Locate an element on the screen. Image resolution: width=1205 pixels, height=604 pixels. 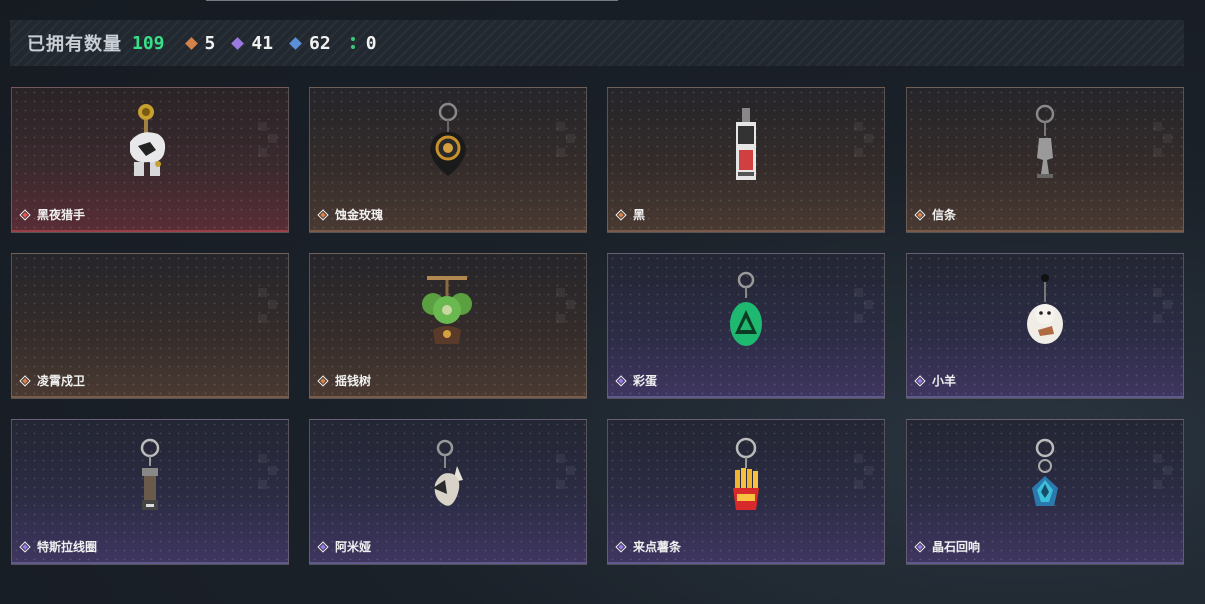
item-name: 黑夜猎手 is located at coordinates (61, 215).